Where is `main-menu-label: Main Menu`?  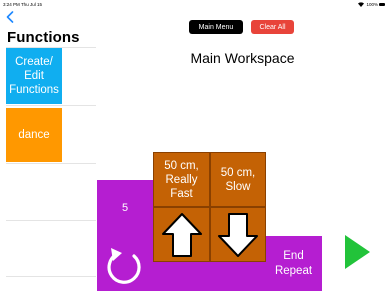 main-menu-label: Main Menu is located at coordinates (216, 27).